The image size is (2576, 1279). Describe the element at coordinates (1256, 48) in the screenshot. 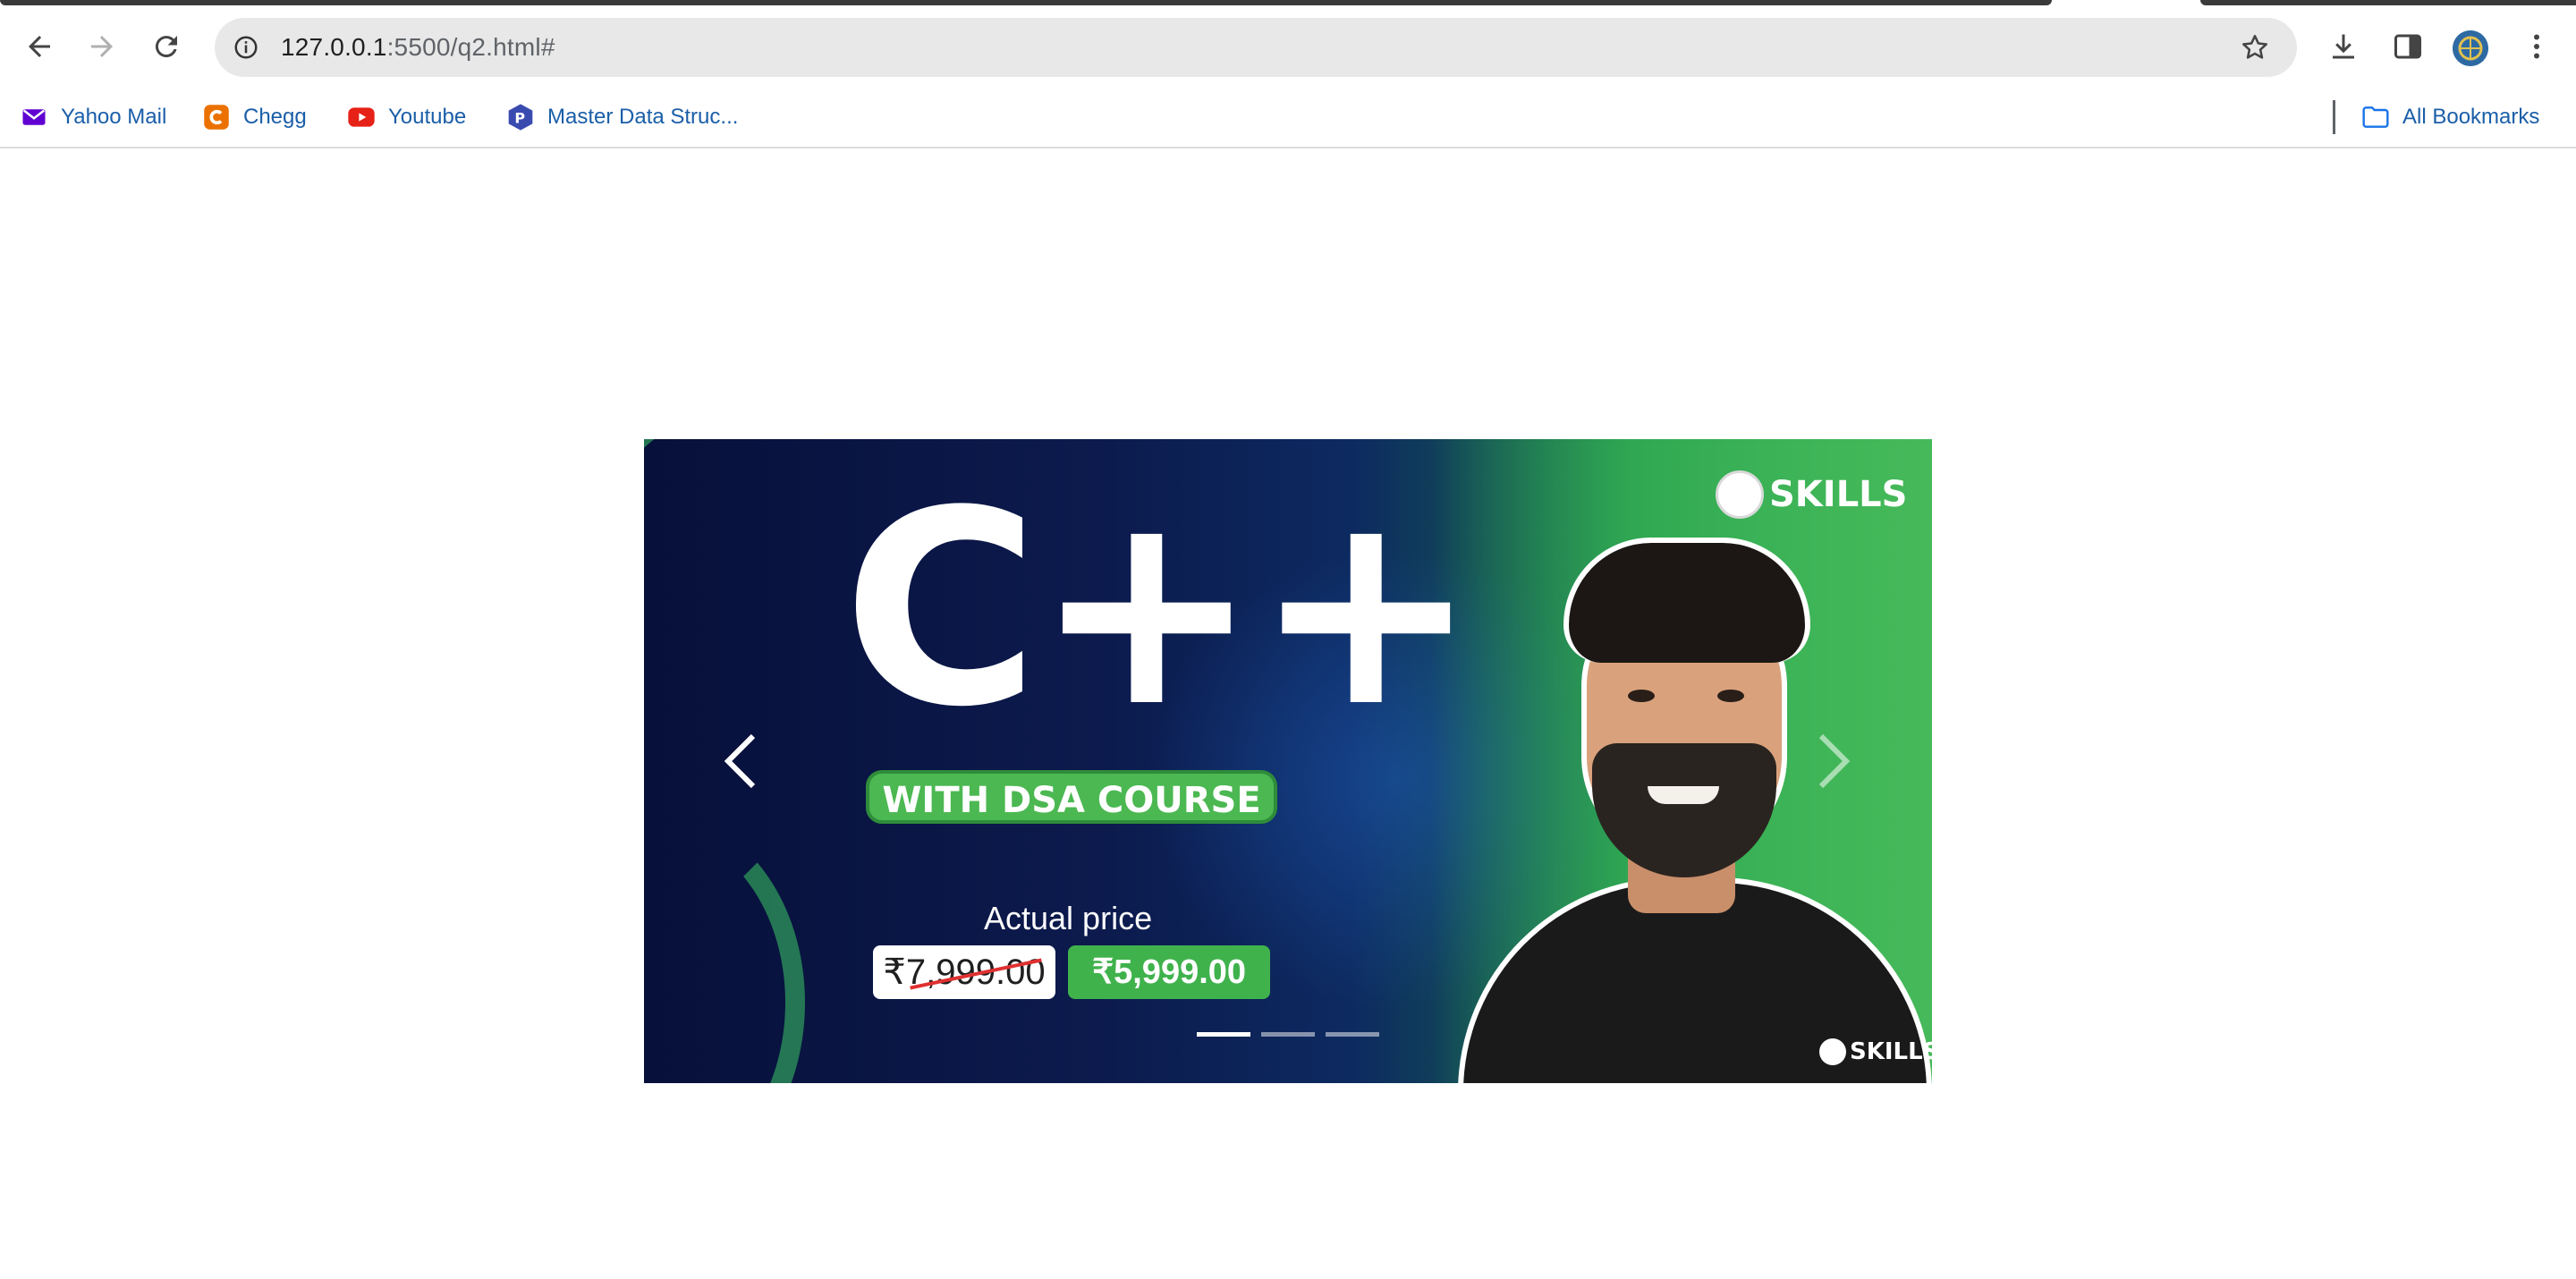

I see `address-bar: 127.0.0.1:5500/q2.html#` at that location.